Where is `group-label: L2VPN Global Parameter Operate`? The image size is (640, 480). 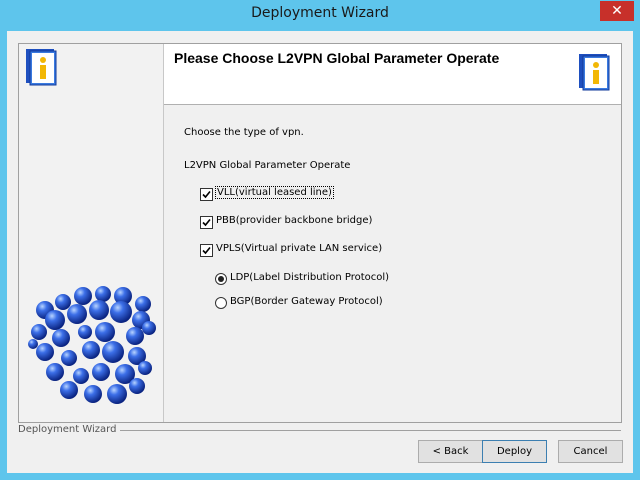 group-label: L2VPN Global Parameter Operate is located at coordinates (267, 165).